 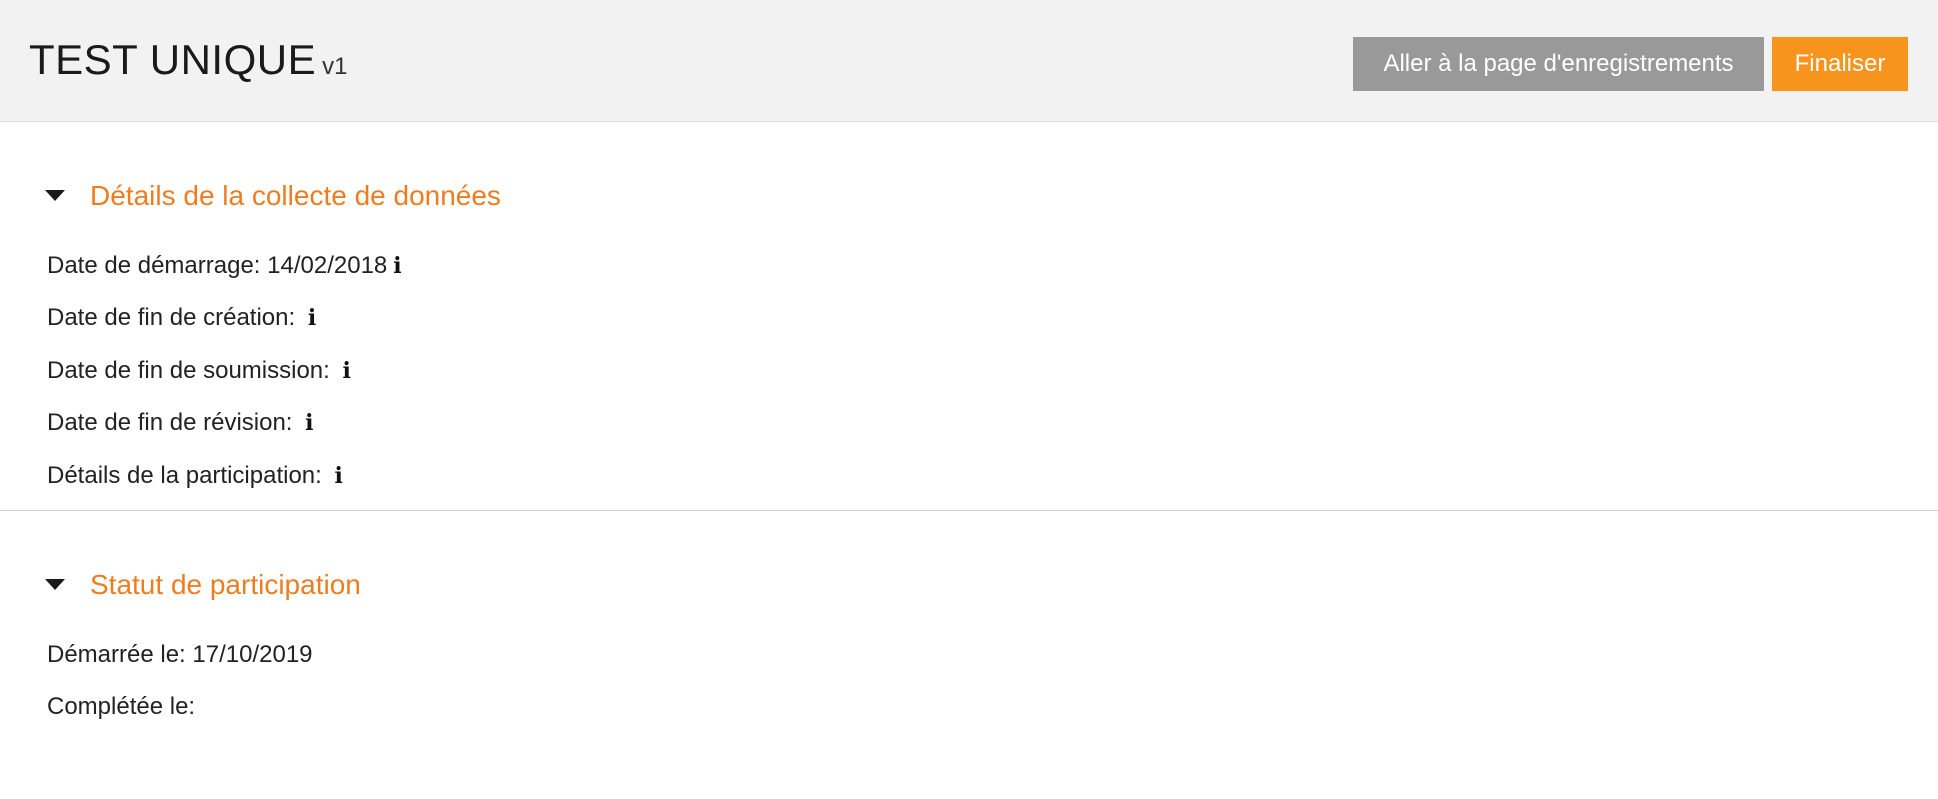 What do you see at coordinates (173, 59) in the screenshot?
I see `page-title: TEST UNIQUE` at bounding box center [173, 59].